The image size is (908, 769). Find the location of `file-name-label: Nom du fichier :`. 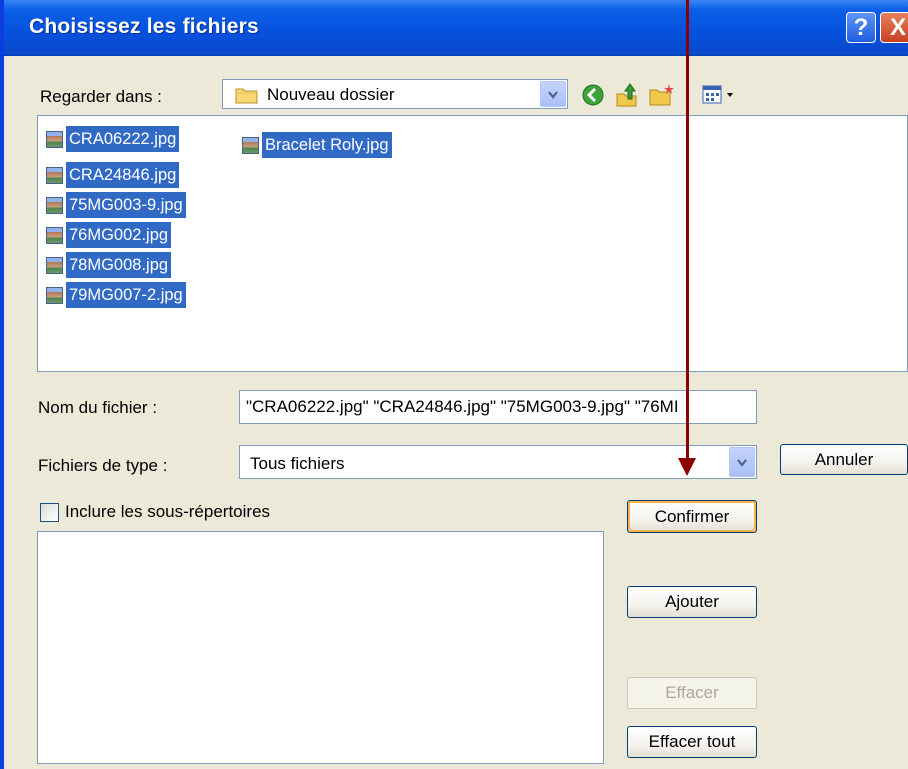

file-name-label: Nom du fichier : is located at coordinates (98, 407).